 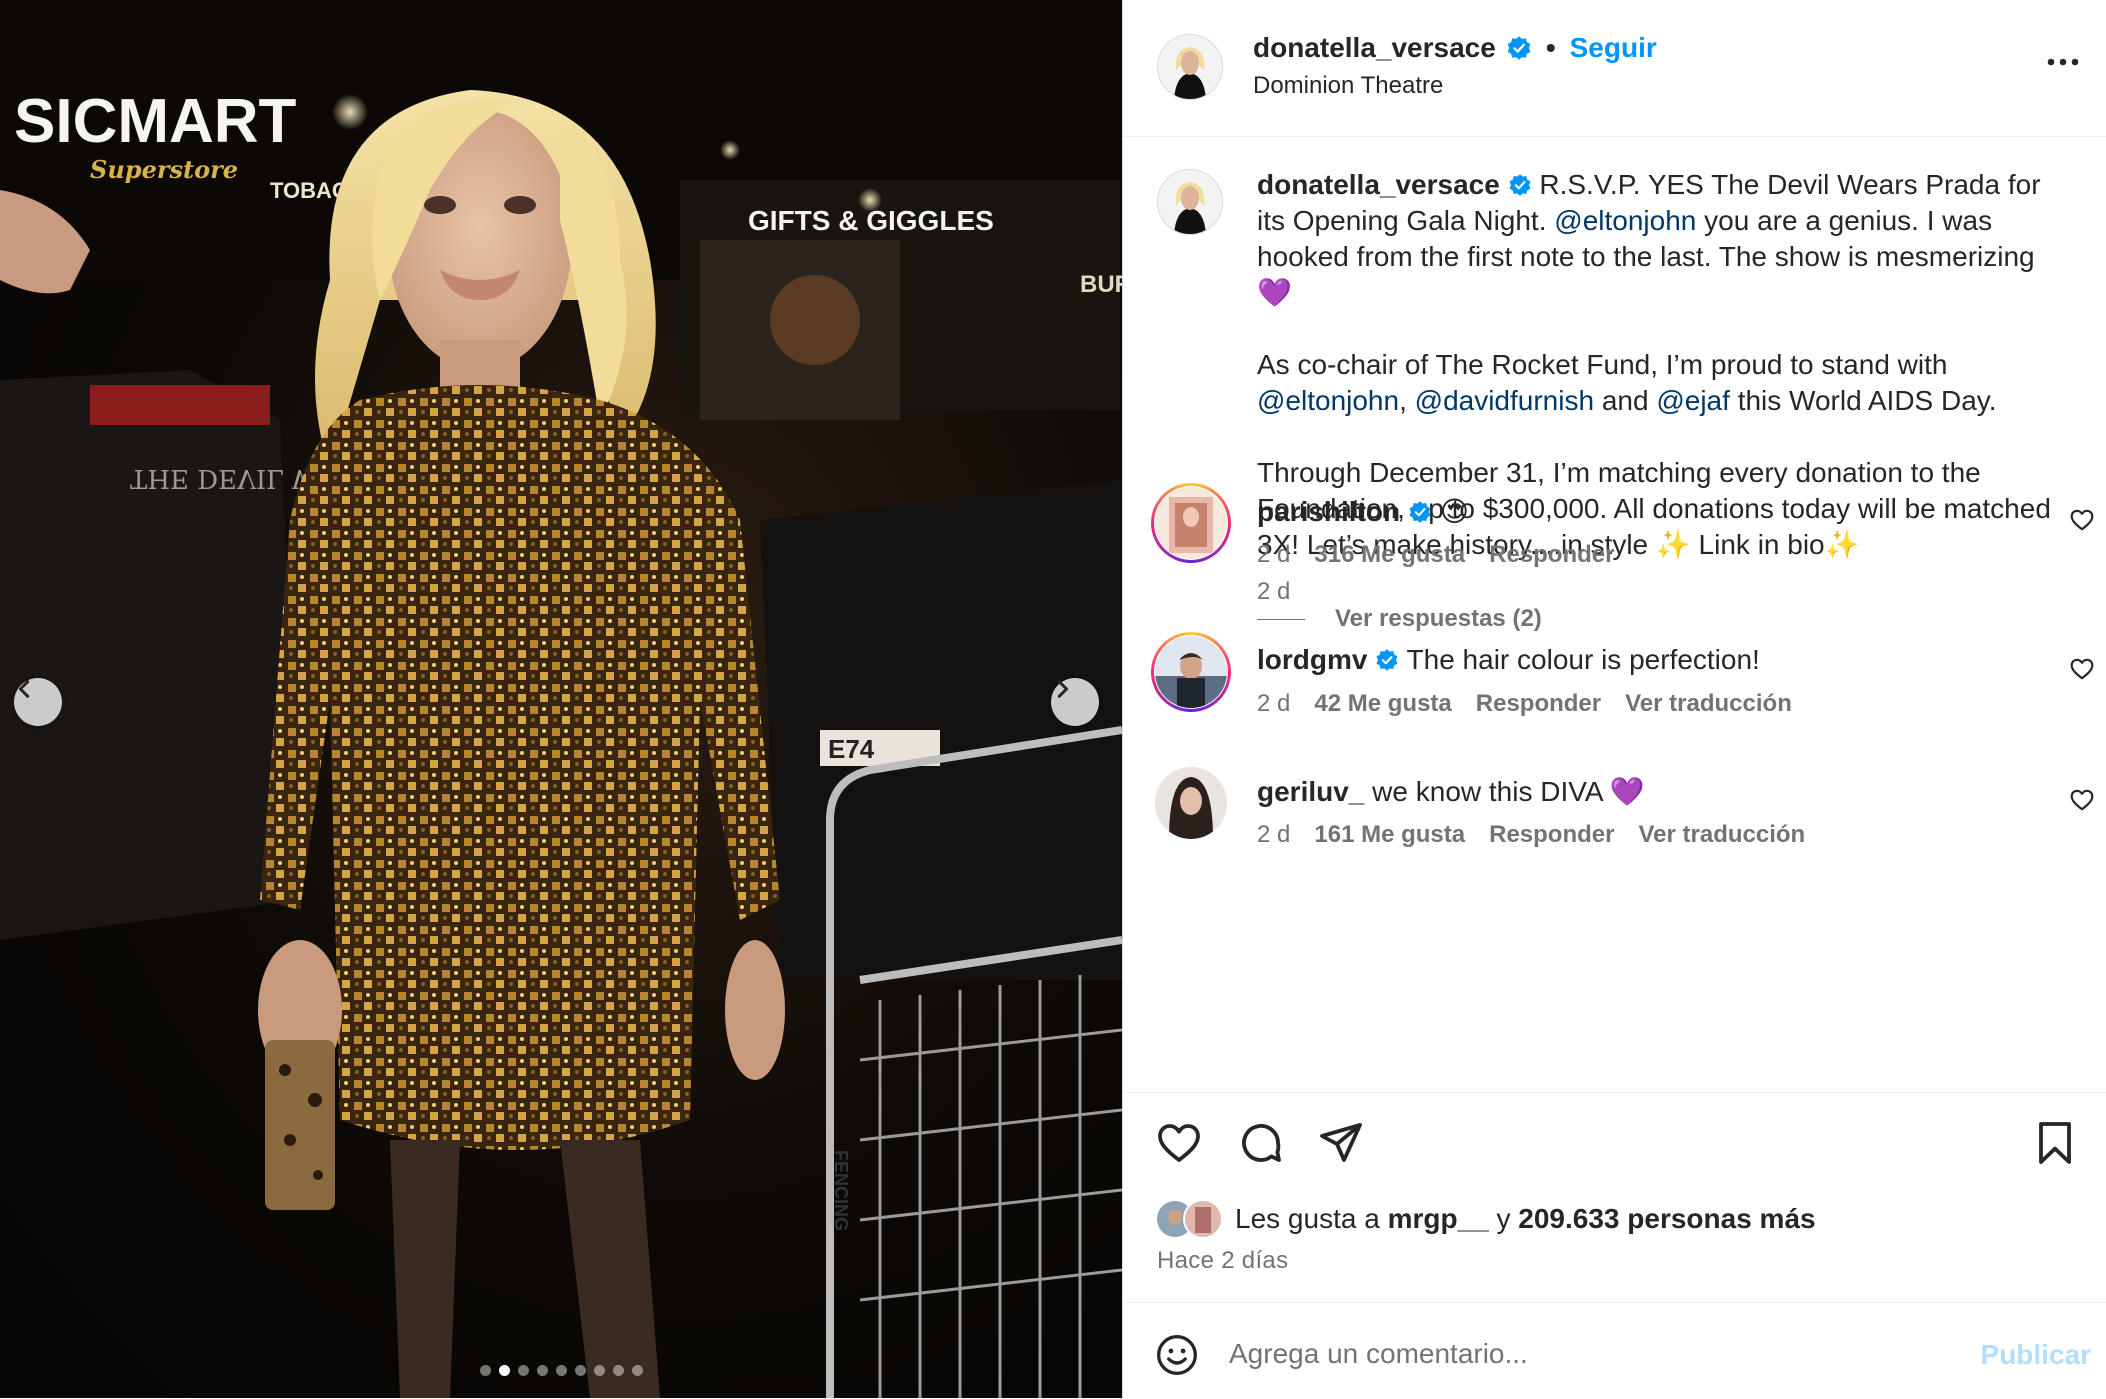 What do you see at coordinates (2036, 1355) in the screenshot?
I see `publish-button: Publicar` at bounding box center [2036, 1355].